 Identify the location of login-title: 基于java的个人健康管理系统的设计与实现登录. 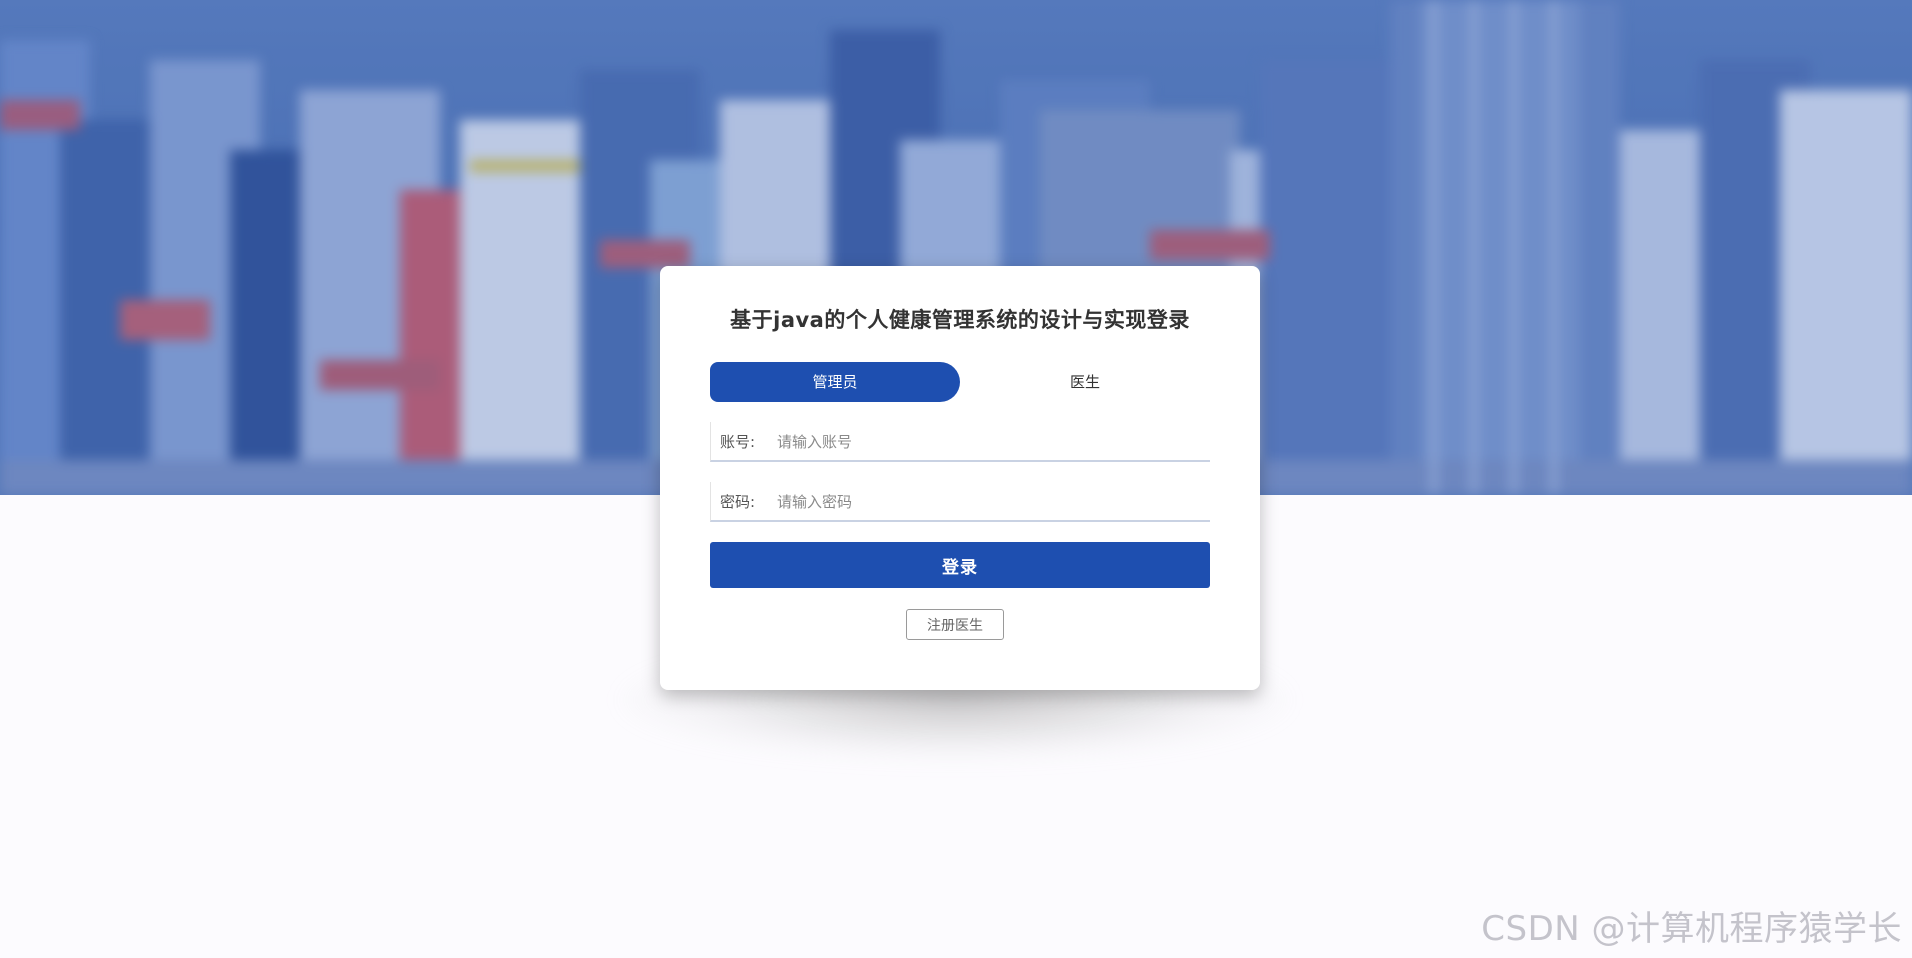
(960, 320).